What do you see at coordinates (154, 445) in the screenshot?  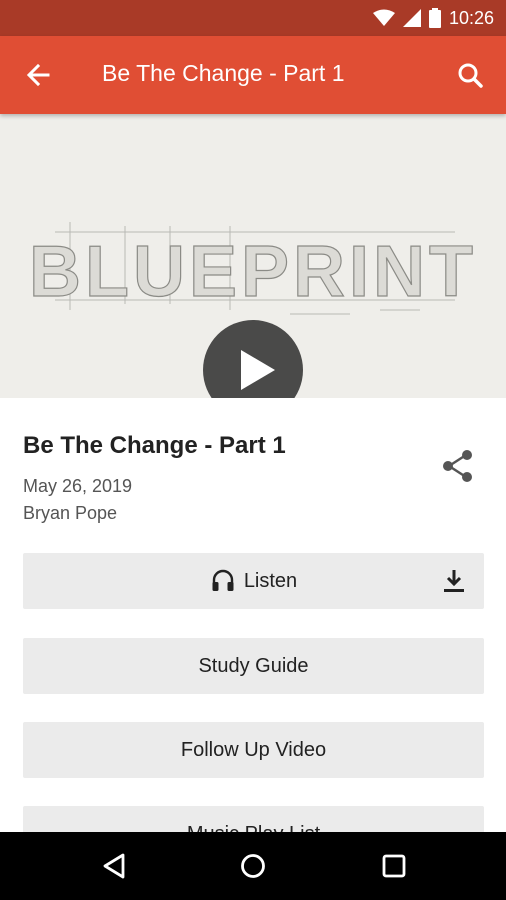 I see `sermon-title: Be The Change - Part 1` at bounding box center [154, 445].